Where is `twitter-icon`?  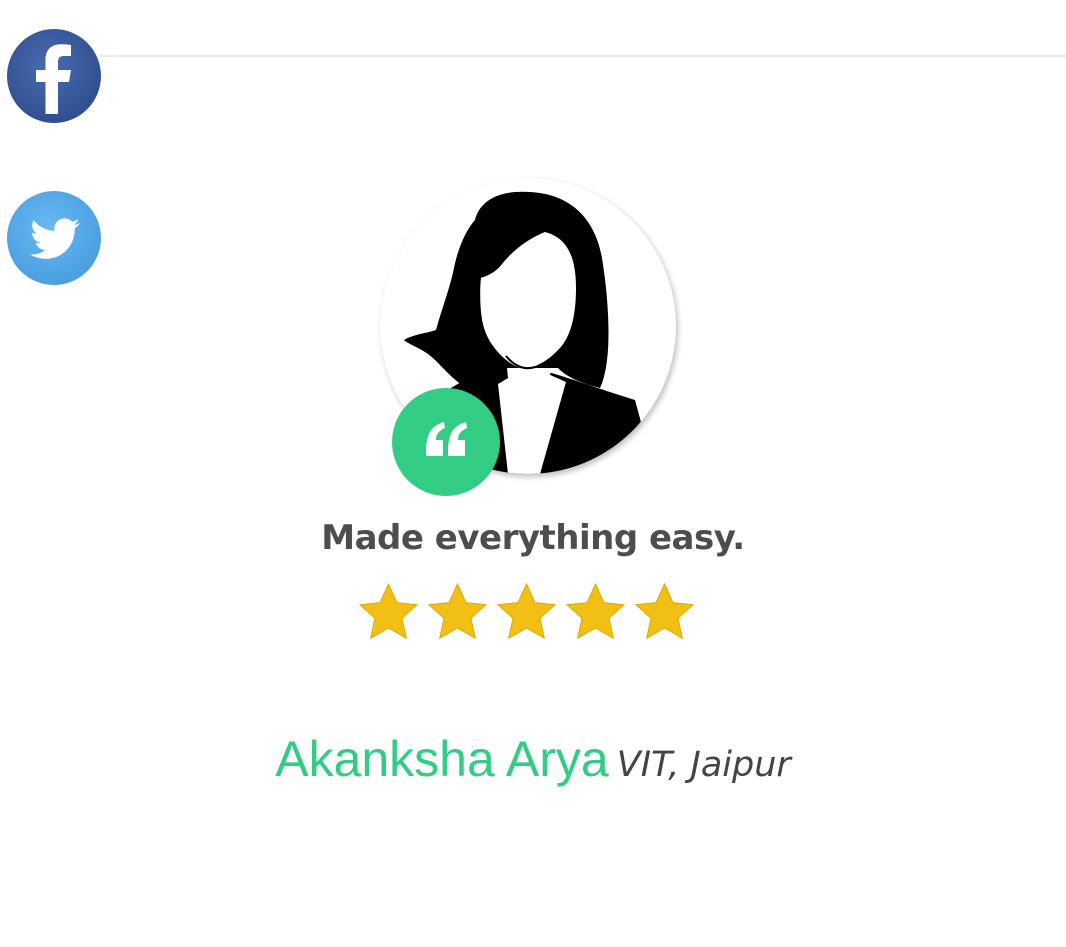 twitter-icon is located at coordinates (54, 238).